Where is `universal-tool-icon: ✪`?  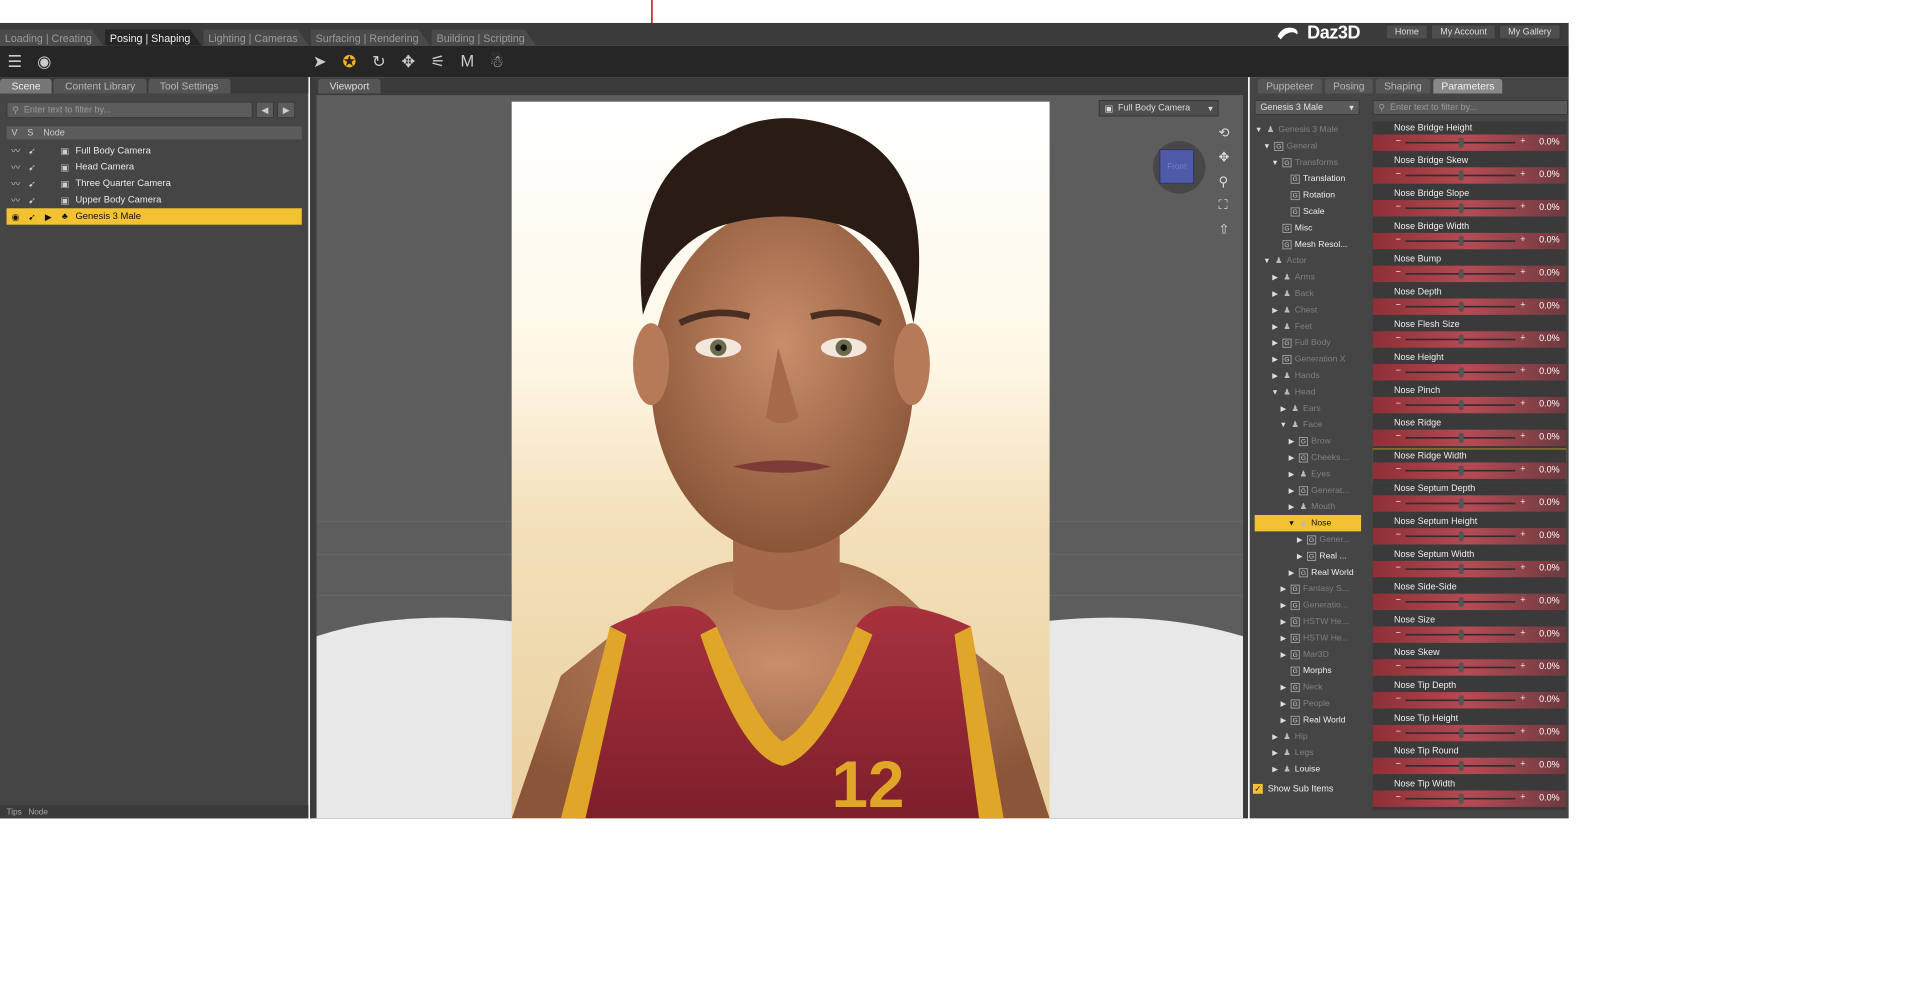
universal-tool-icon: ✪ is located at coordinates (350, 61).